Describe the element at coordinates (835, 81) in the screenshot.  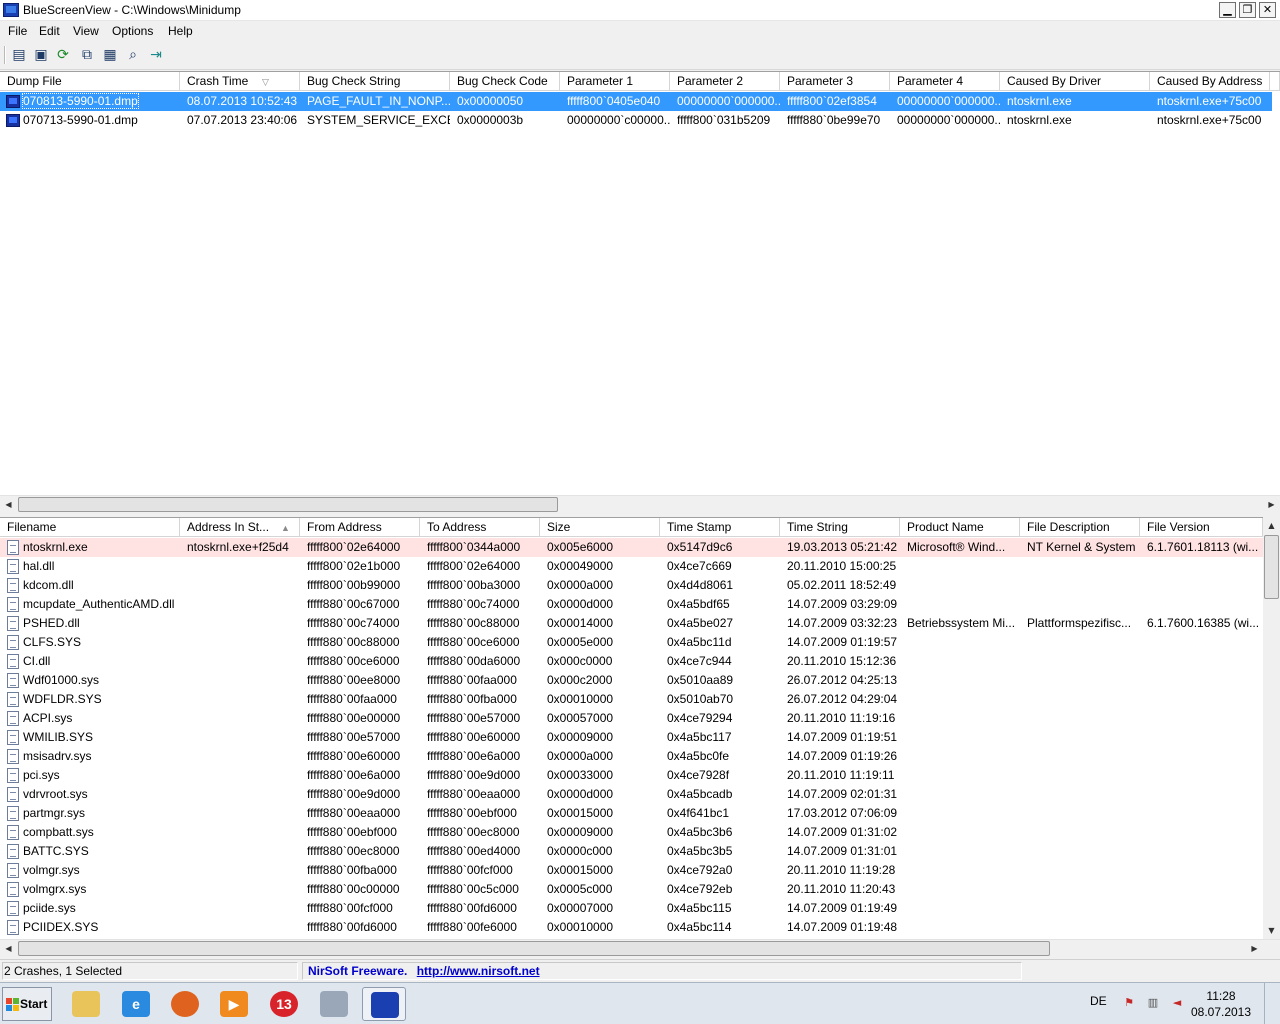
I see `col-parameter-3: Parameter 3` at that location.